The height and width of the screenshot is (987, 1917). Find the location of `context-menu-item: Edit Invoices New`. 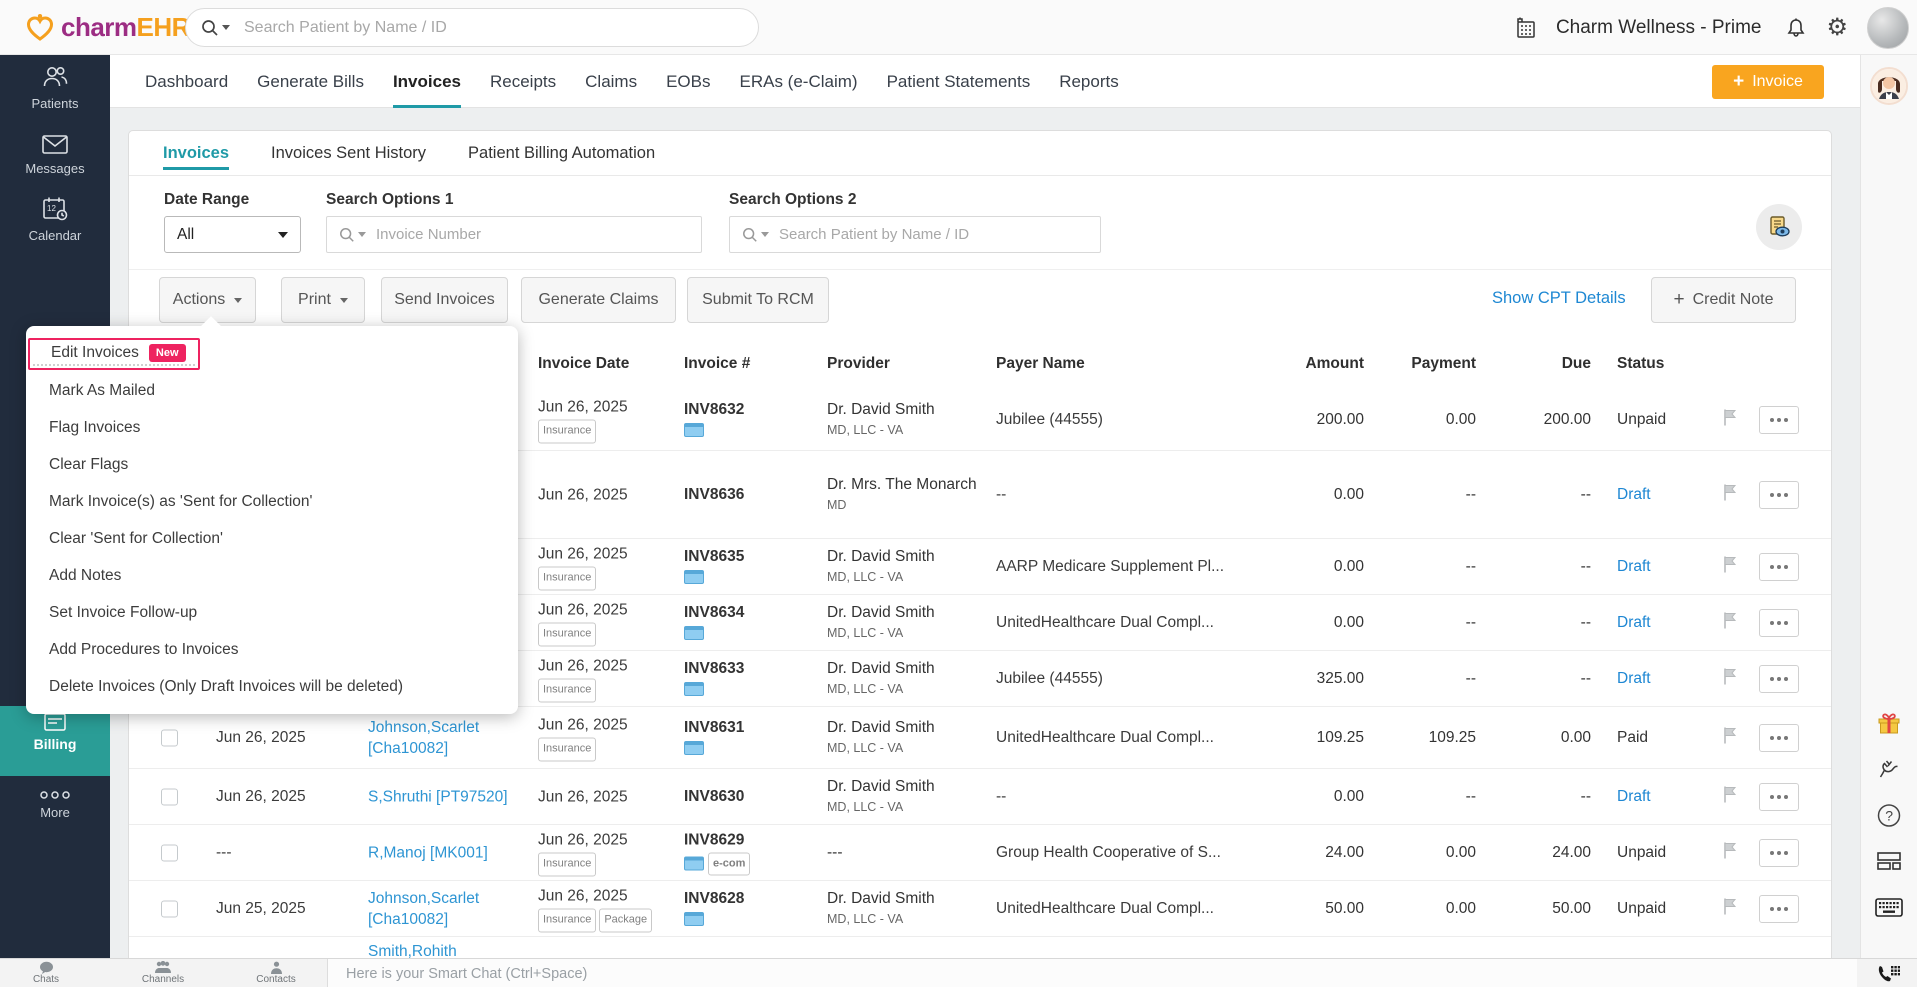

context-menu-item: Edit Invoices New is located at coordinates (272, 353).